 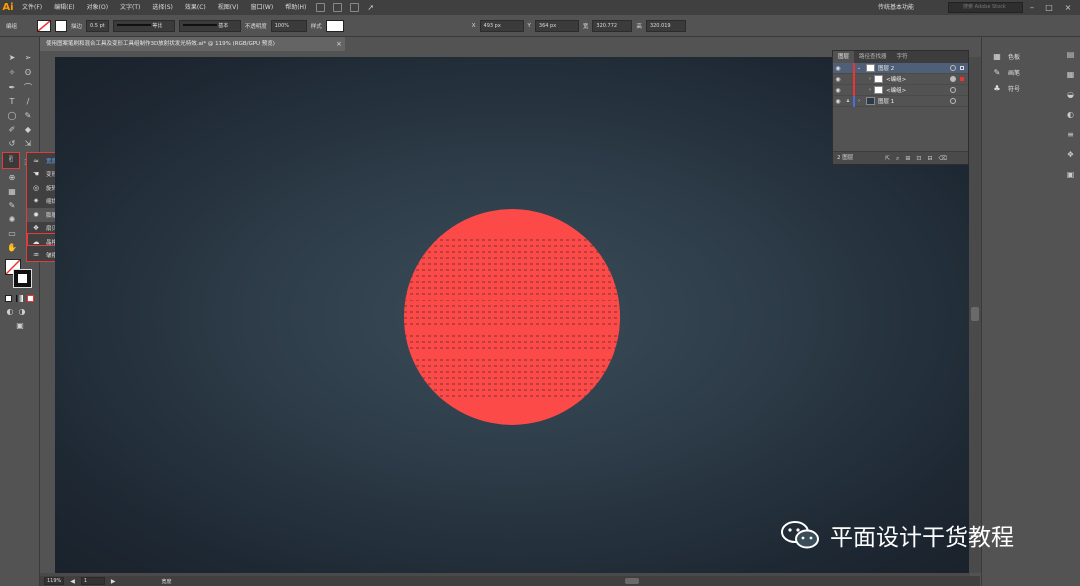 What do you see at coordinates (844, 57) in the screenshot?
I see `tab-layers: 图层` at bounding box center [844, 57].